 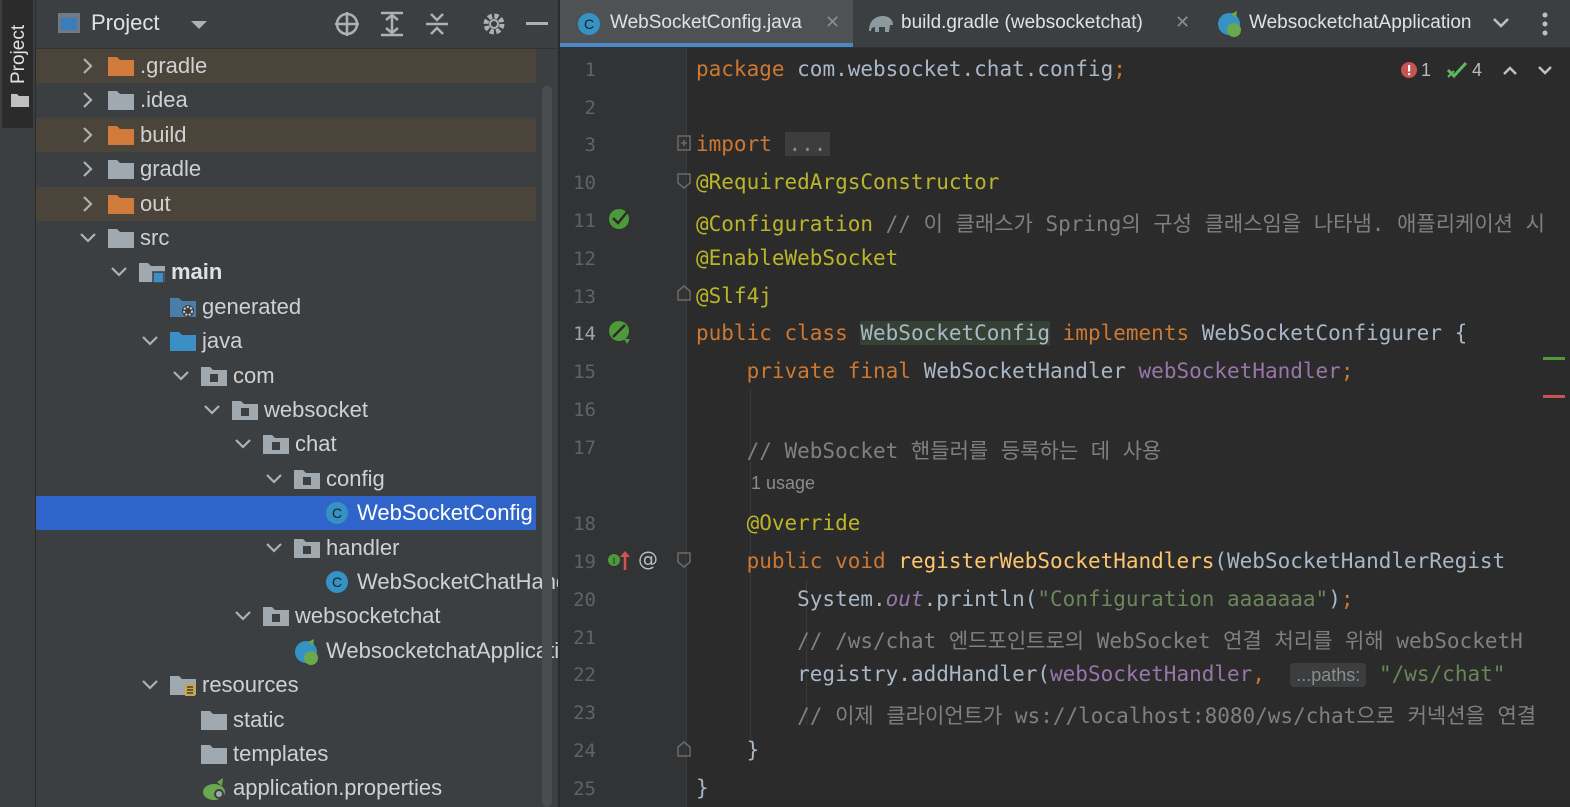 What do you see at coordinates (1026, 23) in the screenshot?
I see `tab-build-gradle: build.gradle (websocketchat) ✕` at bounding box center [1026, 23].